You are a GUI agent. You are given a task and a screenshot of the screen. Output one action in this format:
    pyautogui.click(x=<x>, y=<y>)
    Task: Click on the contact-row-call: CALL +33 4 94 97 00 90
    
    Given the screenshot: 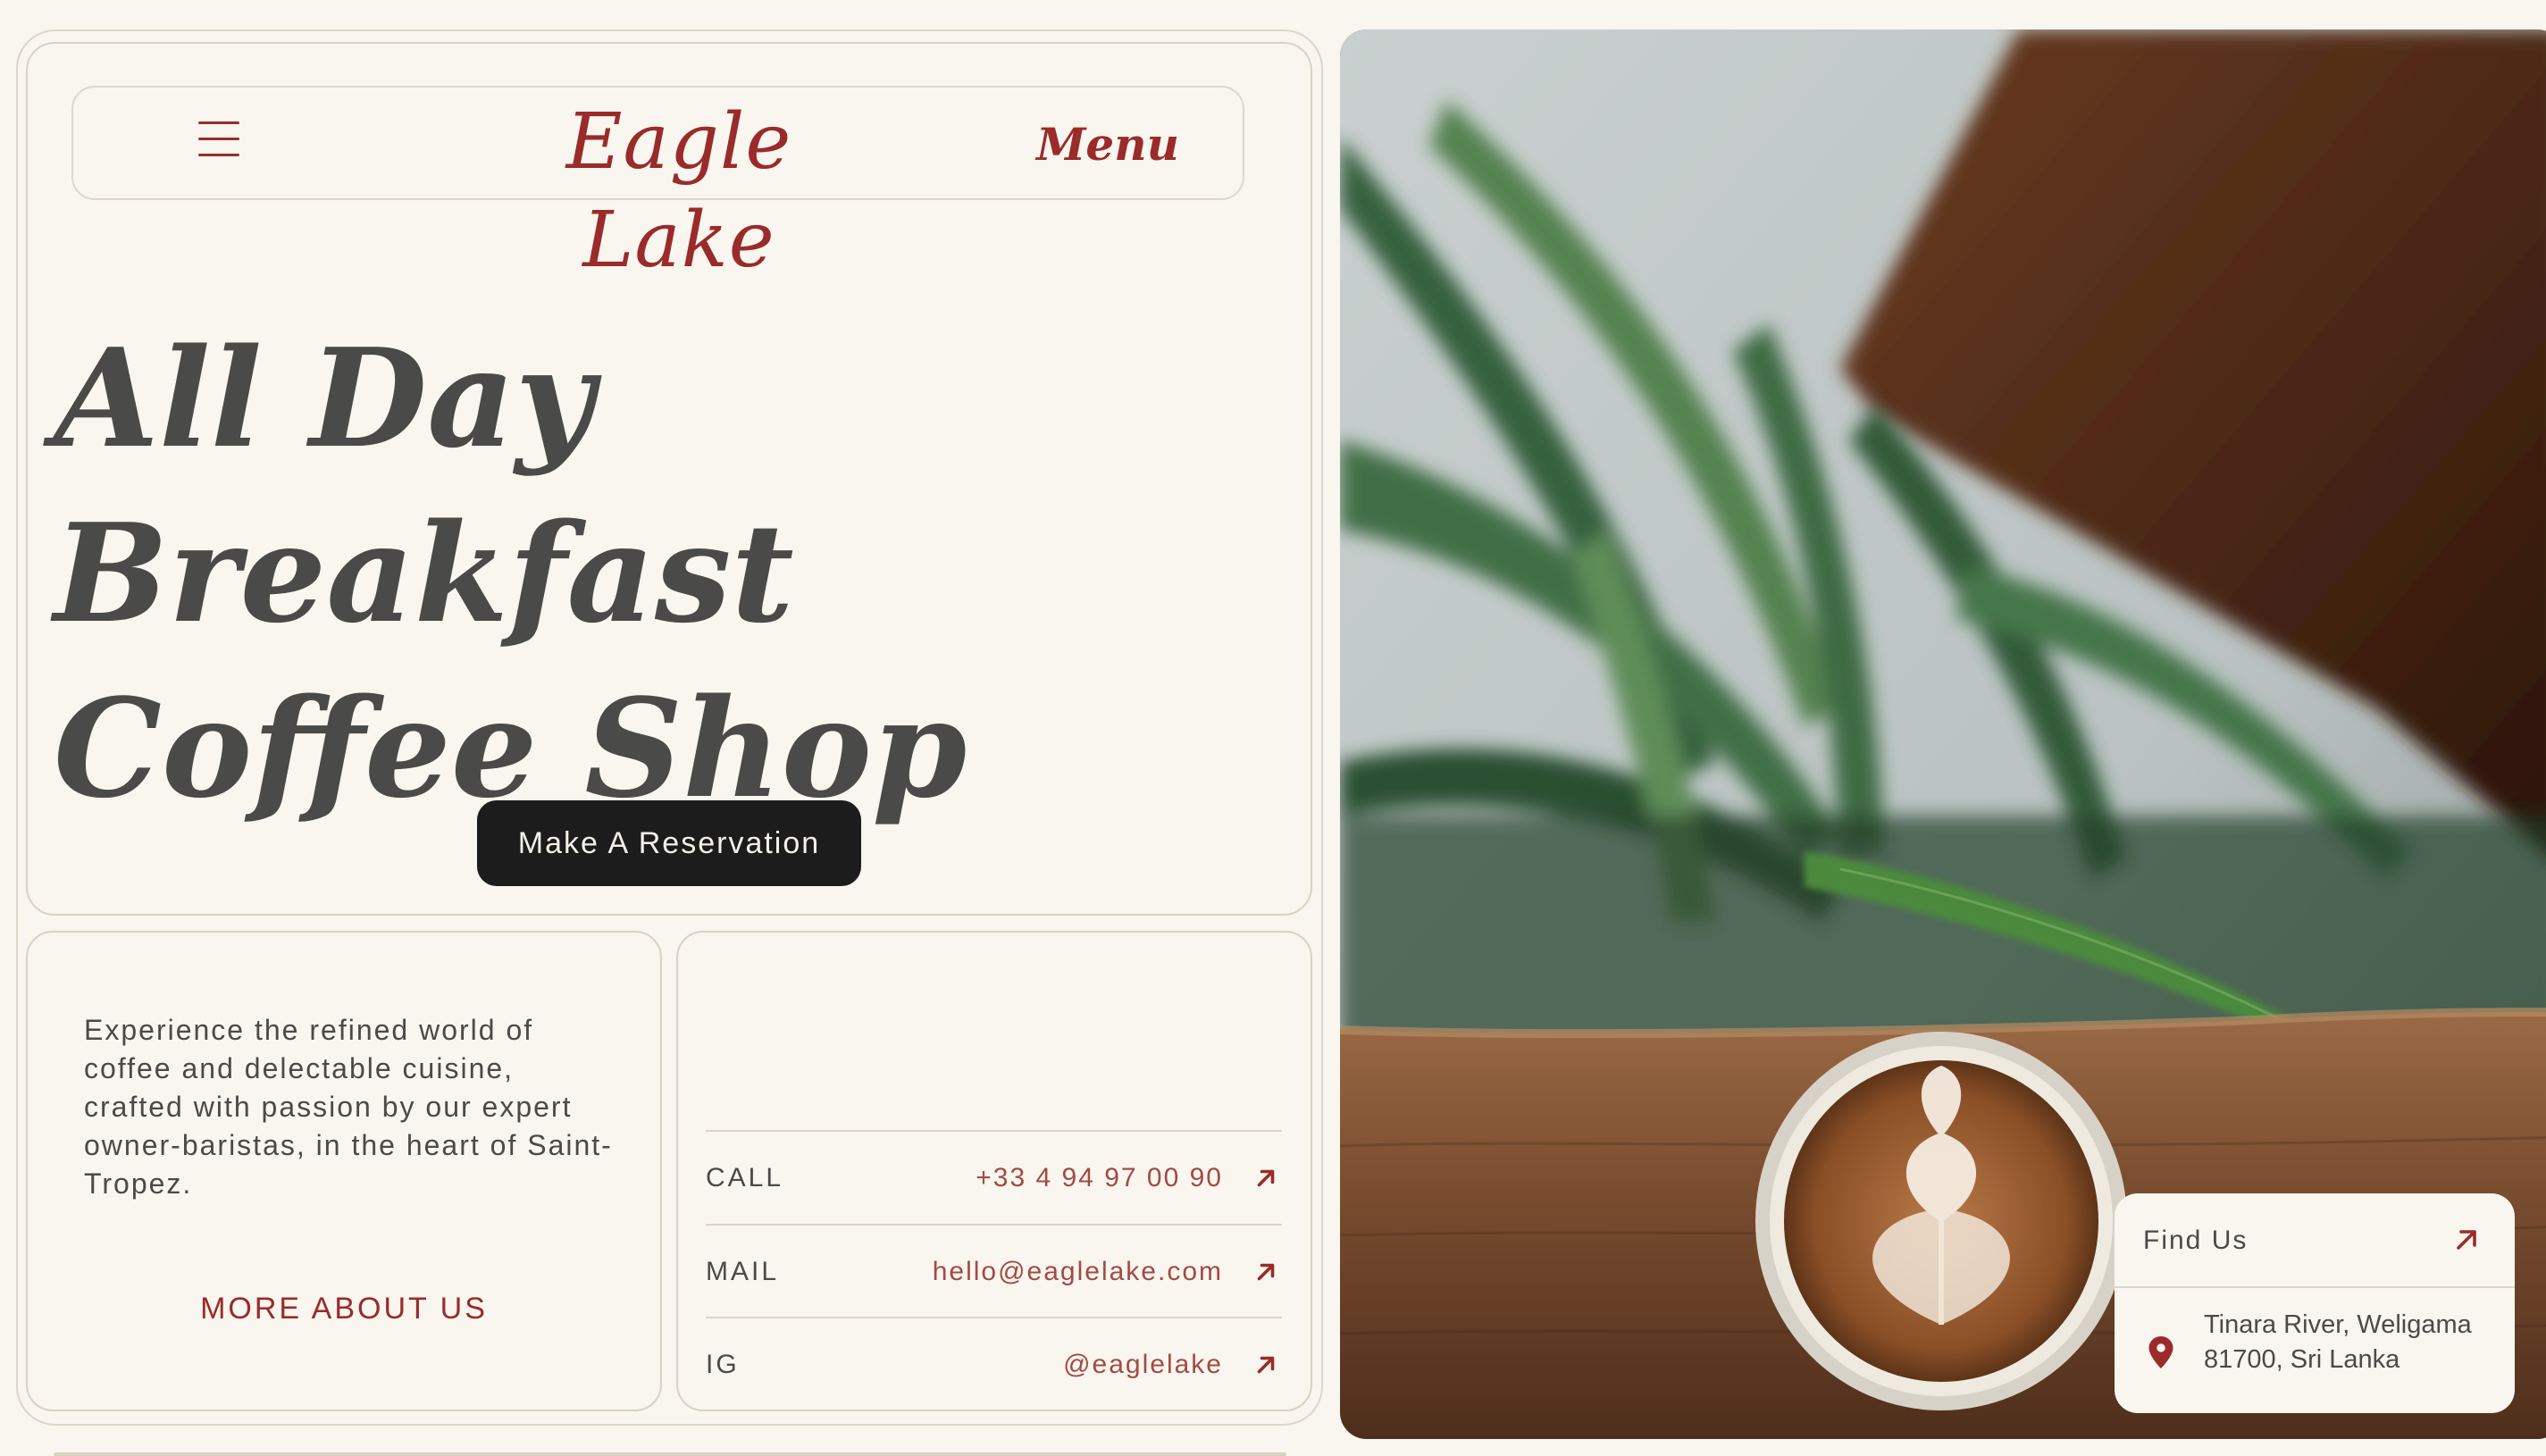 What is the action you would take?
    pyautogui.click(x=994, y=1176)
    